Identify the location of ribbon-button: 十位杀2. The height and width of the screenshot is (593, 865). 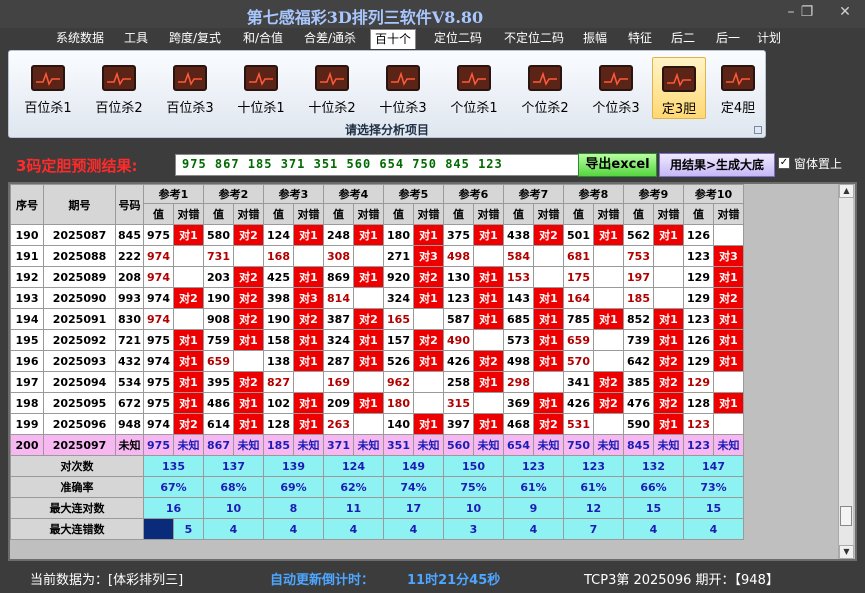
(332, 88).